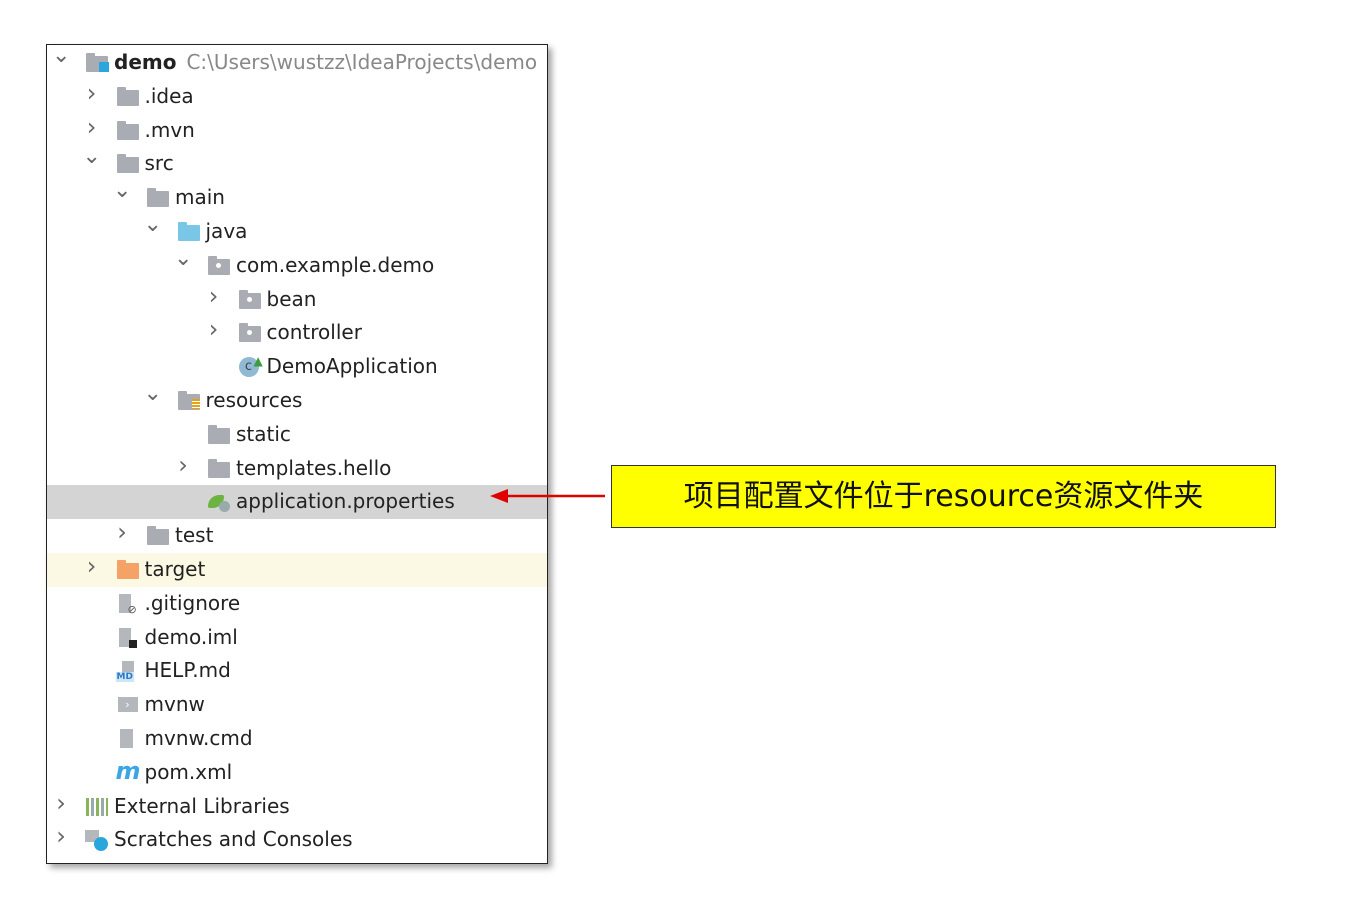 This screenshot has width=1354, height=907. Describe the element at coordinates (547, 496) in the screenshot. I see `annotation-arrow` at that location.